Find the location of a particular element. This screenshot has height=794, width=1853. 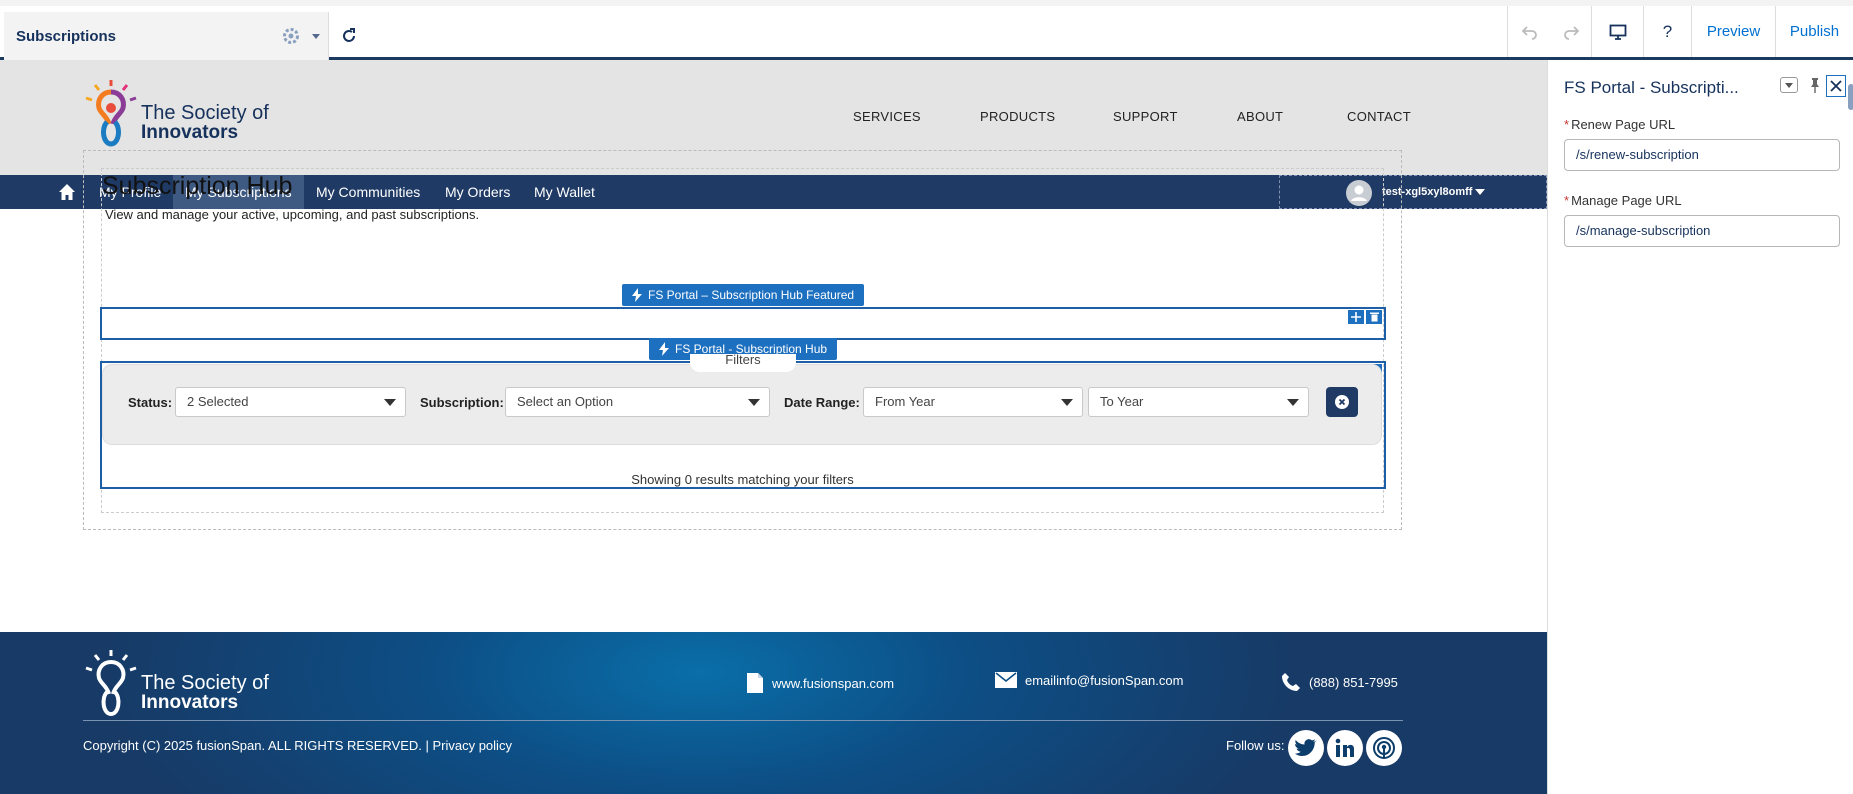

close-icon is located at coordinates (1836, 86).